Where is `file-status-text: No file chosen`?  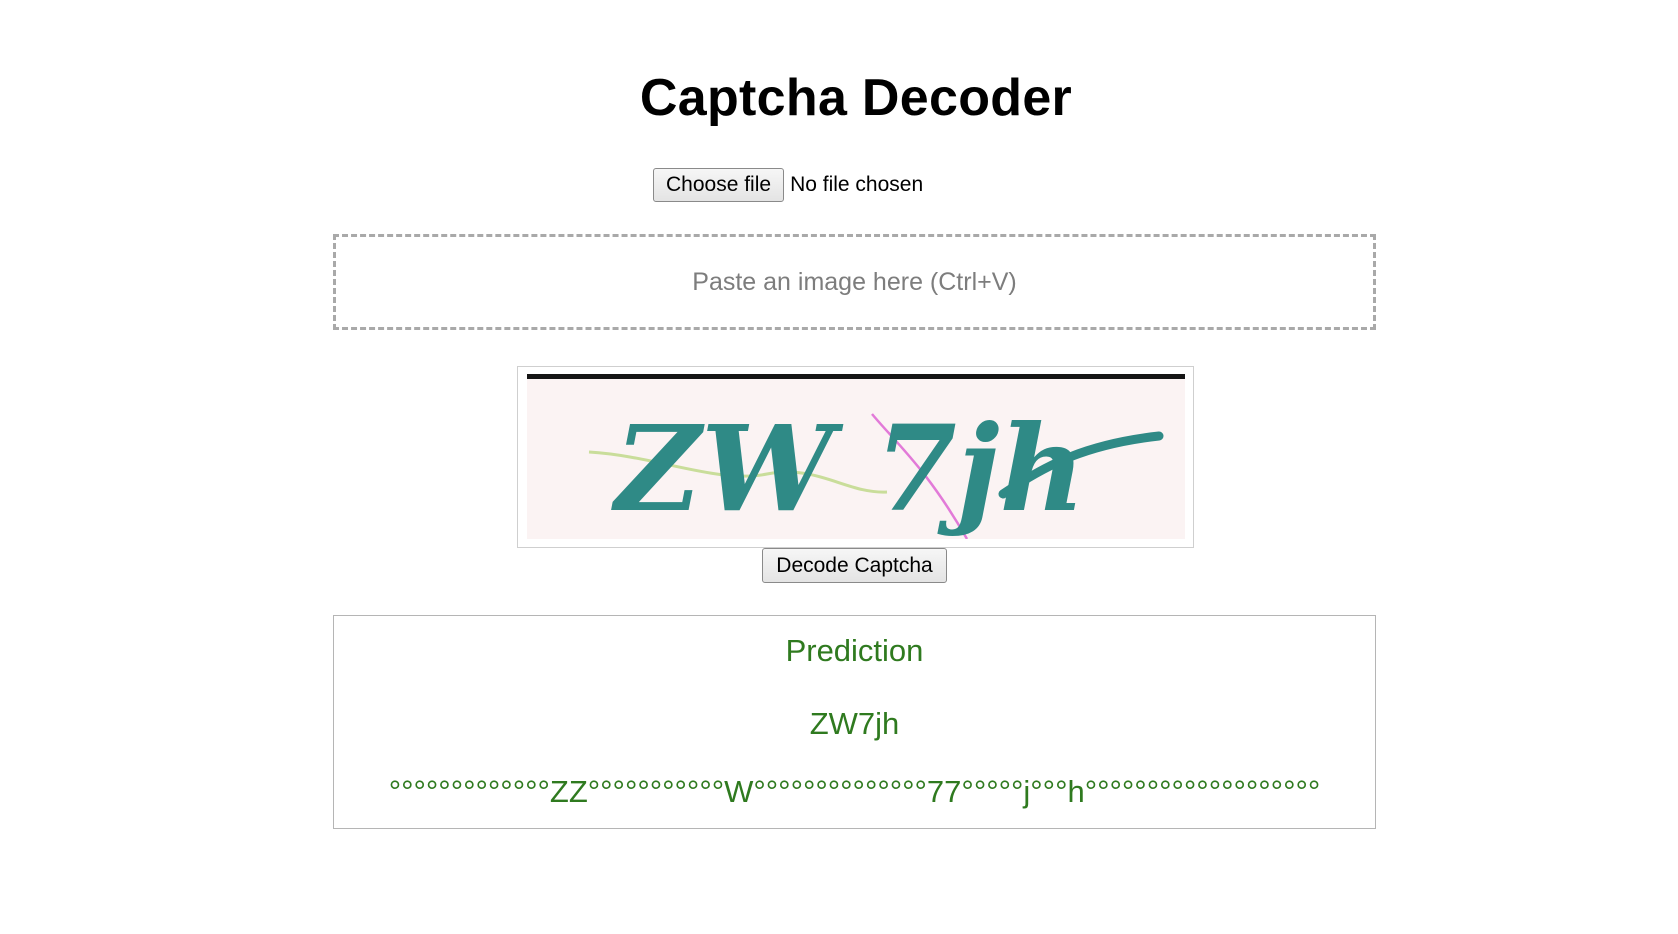 file-status-text: No file chosen is located at coordinates (857, 184).